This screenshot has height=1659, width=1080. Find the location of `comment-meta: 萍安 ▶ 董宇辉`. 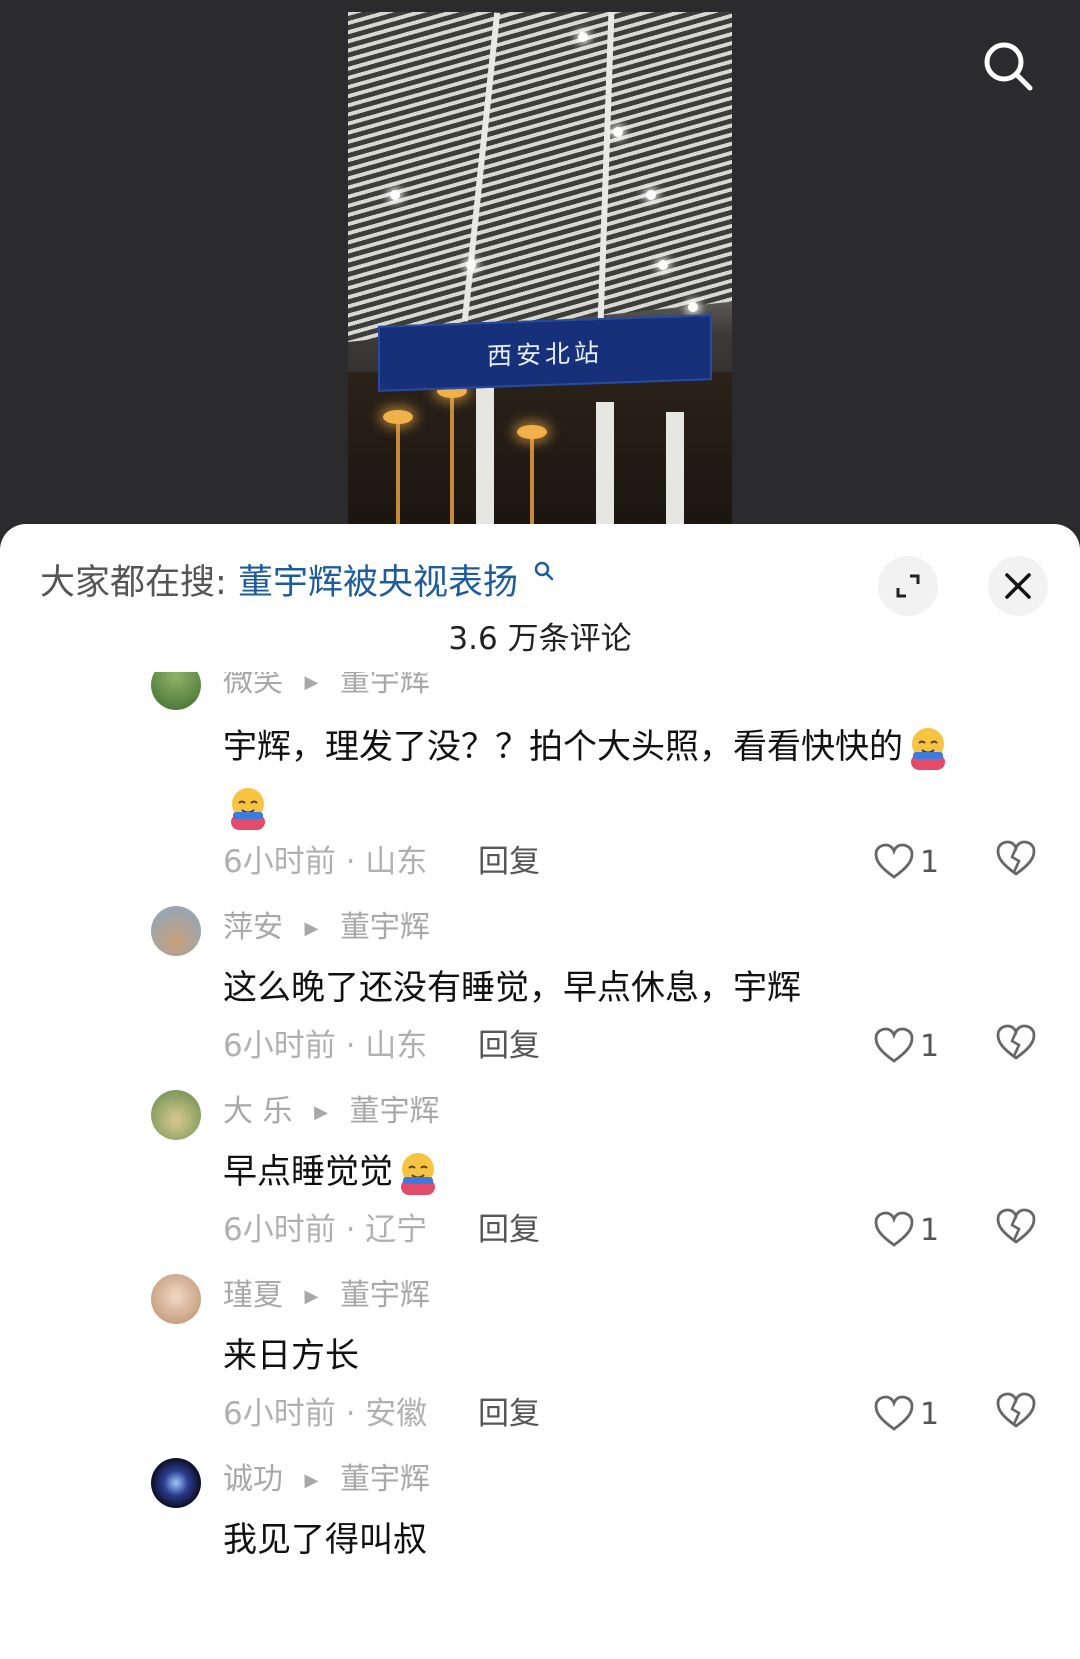

comment-meta: 萍安 ▶ 董宇辉 is located at coordinates (326, 928).